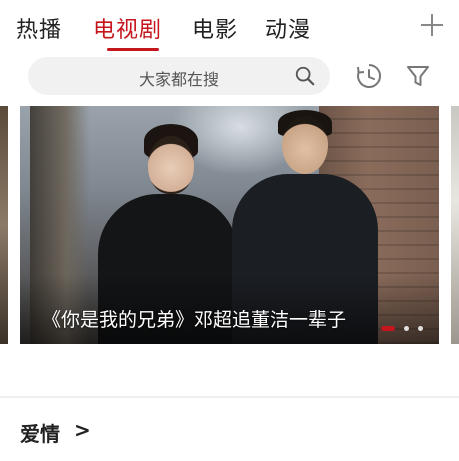  What do you see at coordinates (127, 28) in the screenshot?
I see `tab-tv-series: 电视剧` at bounding box center [127, 28].